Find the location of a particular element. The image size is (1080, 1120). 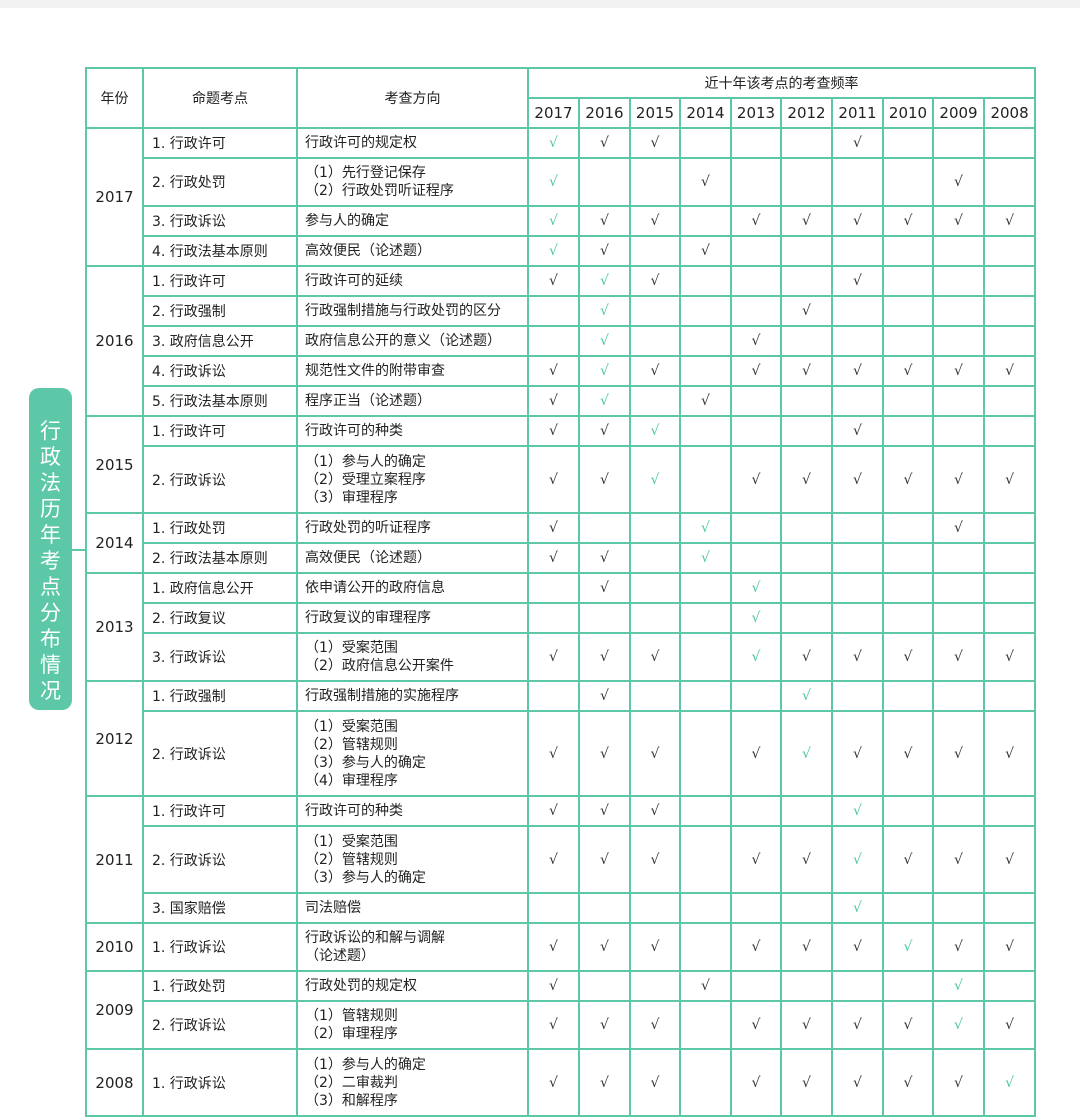

frequency-cell-2008: √ is located at coordinates (1009, 1025).